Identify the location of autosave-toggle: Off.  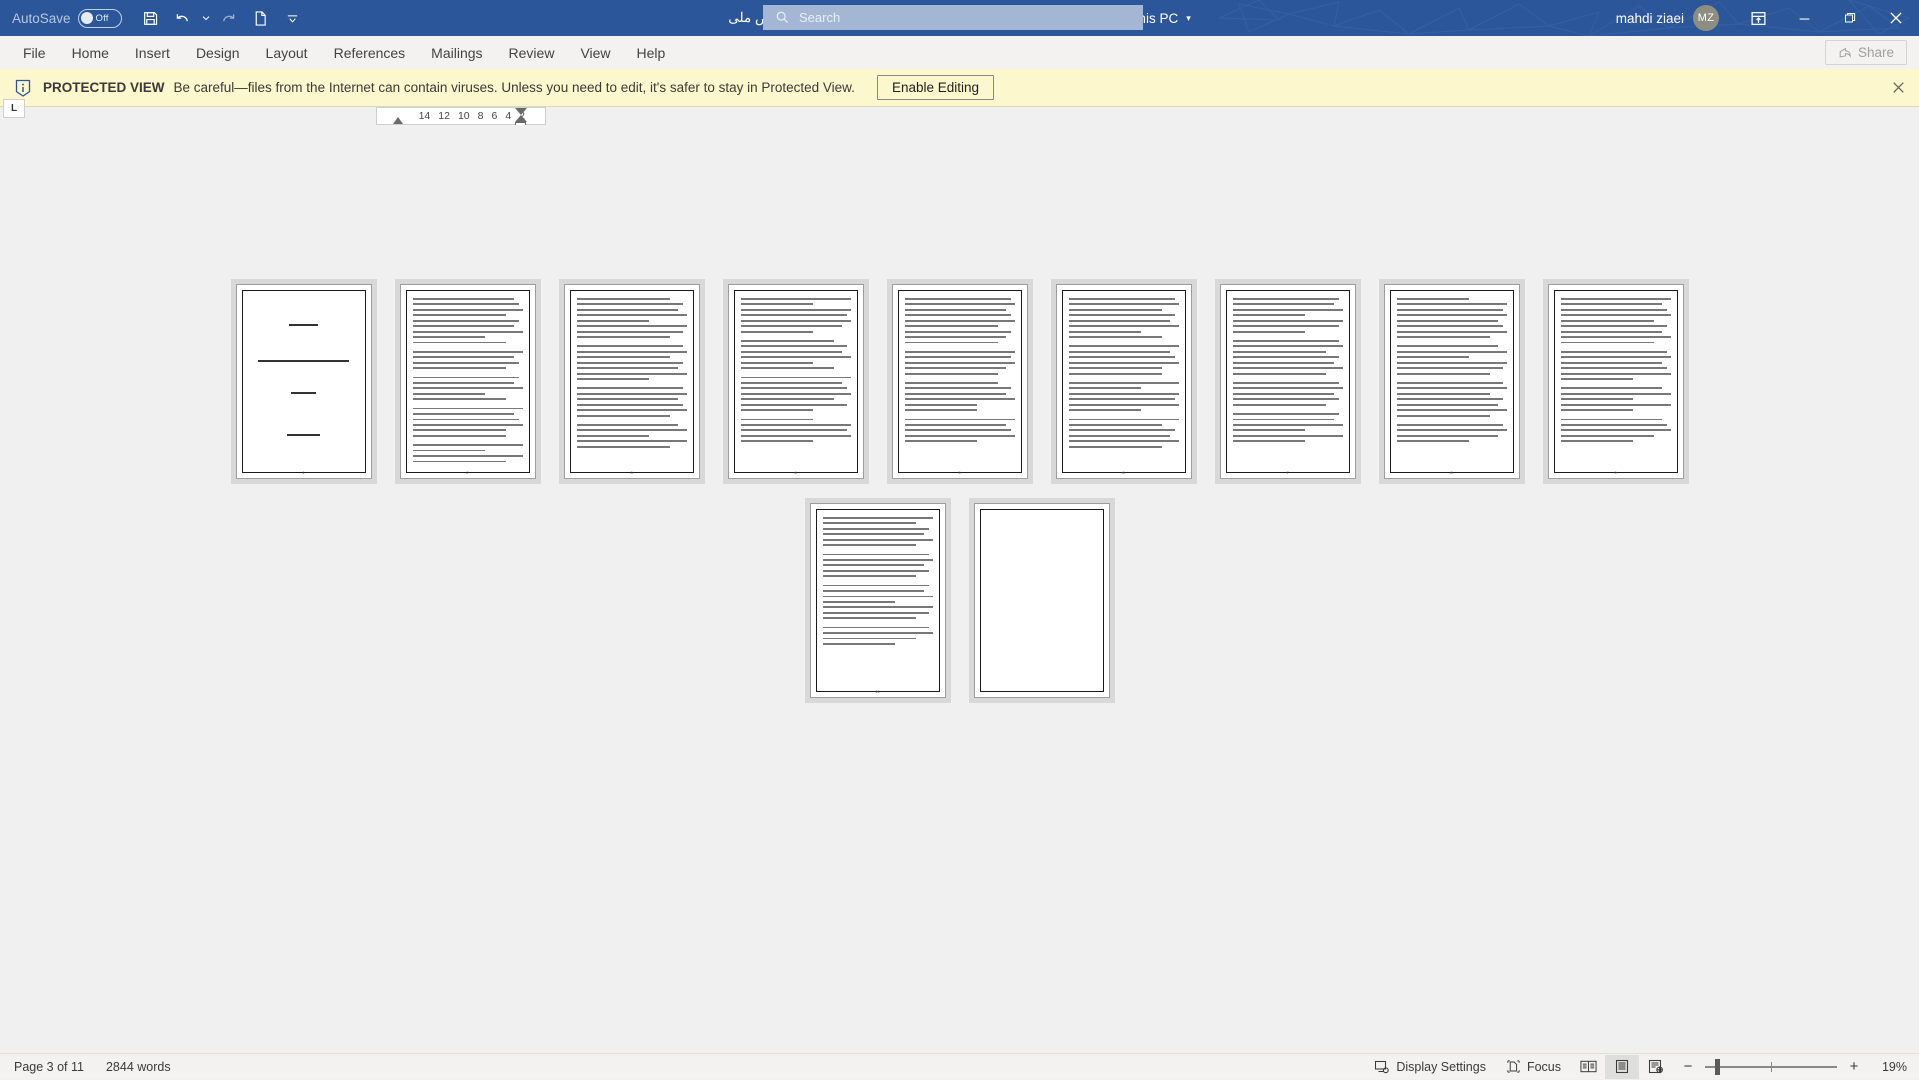
(100, 18).